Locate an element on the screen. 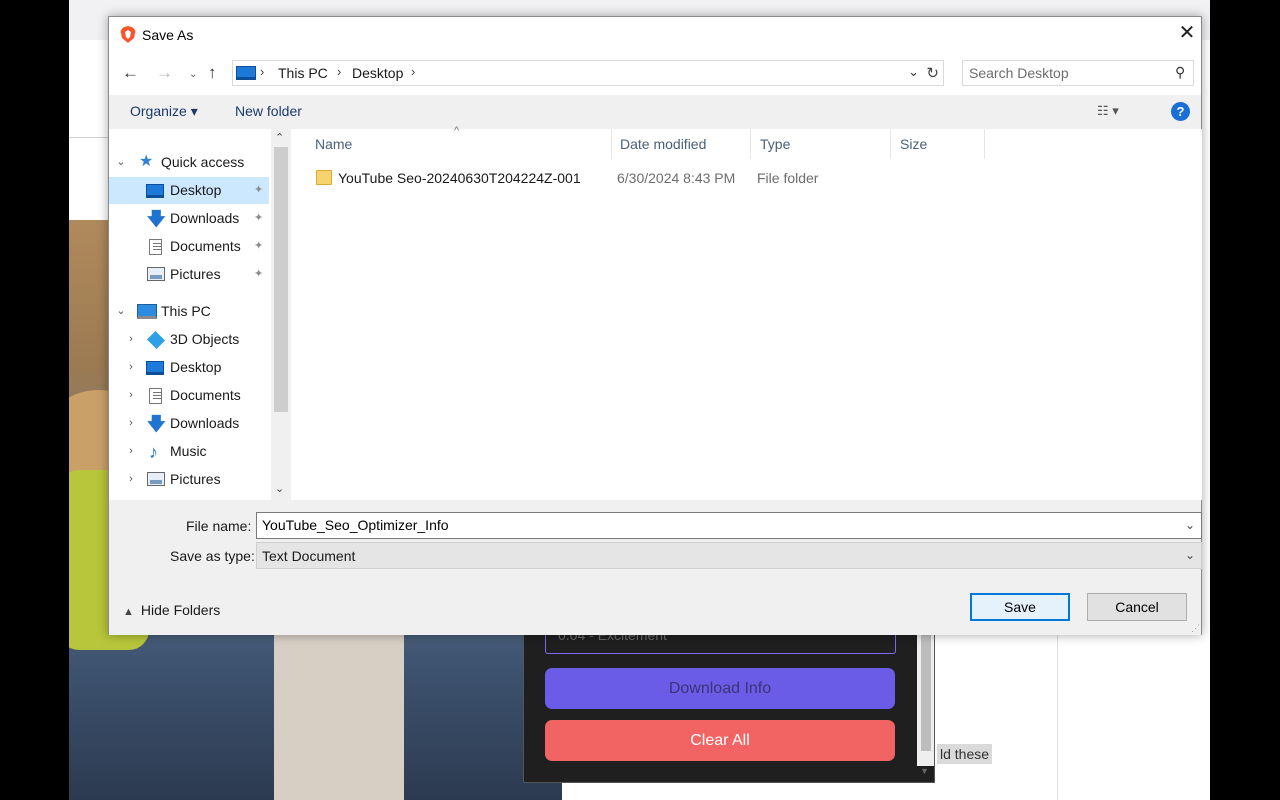  nav-pane-scrollbar: ⌃ ⌄ is located at coordinates (281, 314).